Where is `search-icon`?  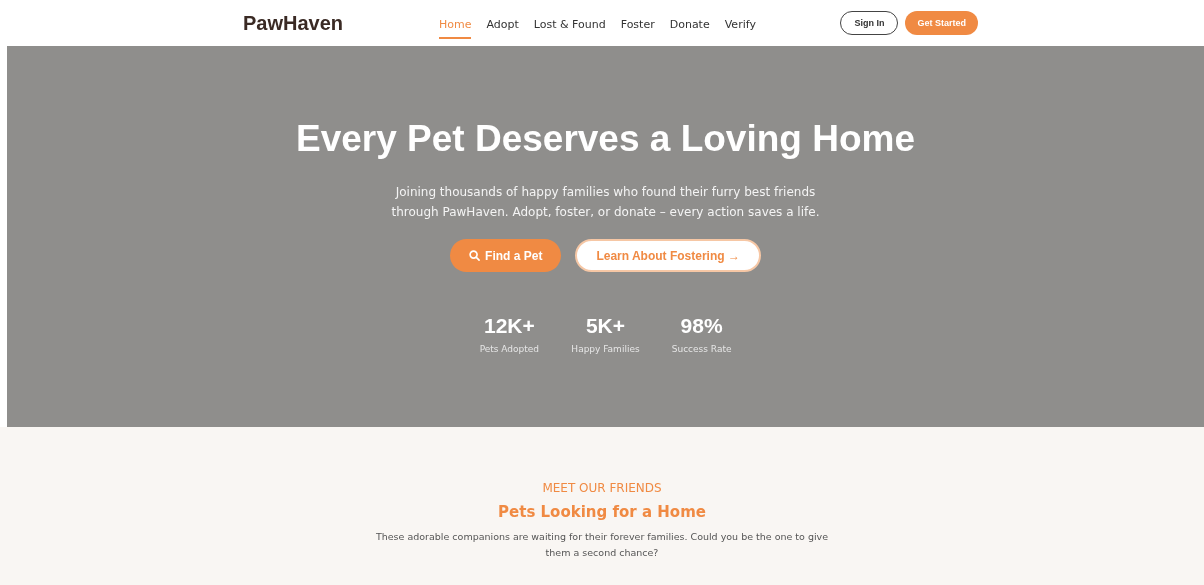 search-icon is located at coordinates (475, 255).